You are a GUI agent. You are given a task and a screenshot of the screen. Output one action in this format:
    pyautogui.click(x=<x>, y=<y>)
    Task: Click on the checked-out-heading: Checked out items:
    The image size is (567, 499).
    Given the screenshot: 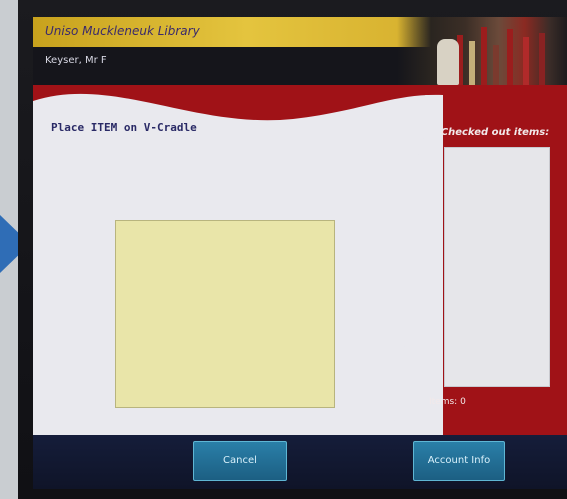 What is the action you would take?
    pyautogui.click(x=495, y=132)
    